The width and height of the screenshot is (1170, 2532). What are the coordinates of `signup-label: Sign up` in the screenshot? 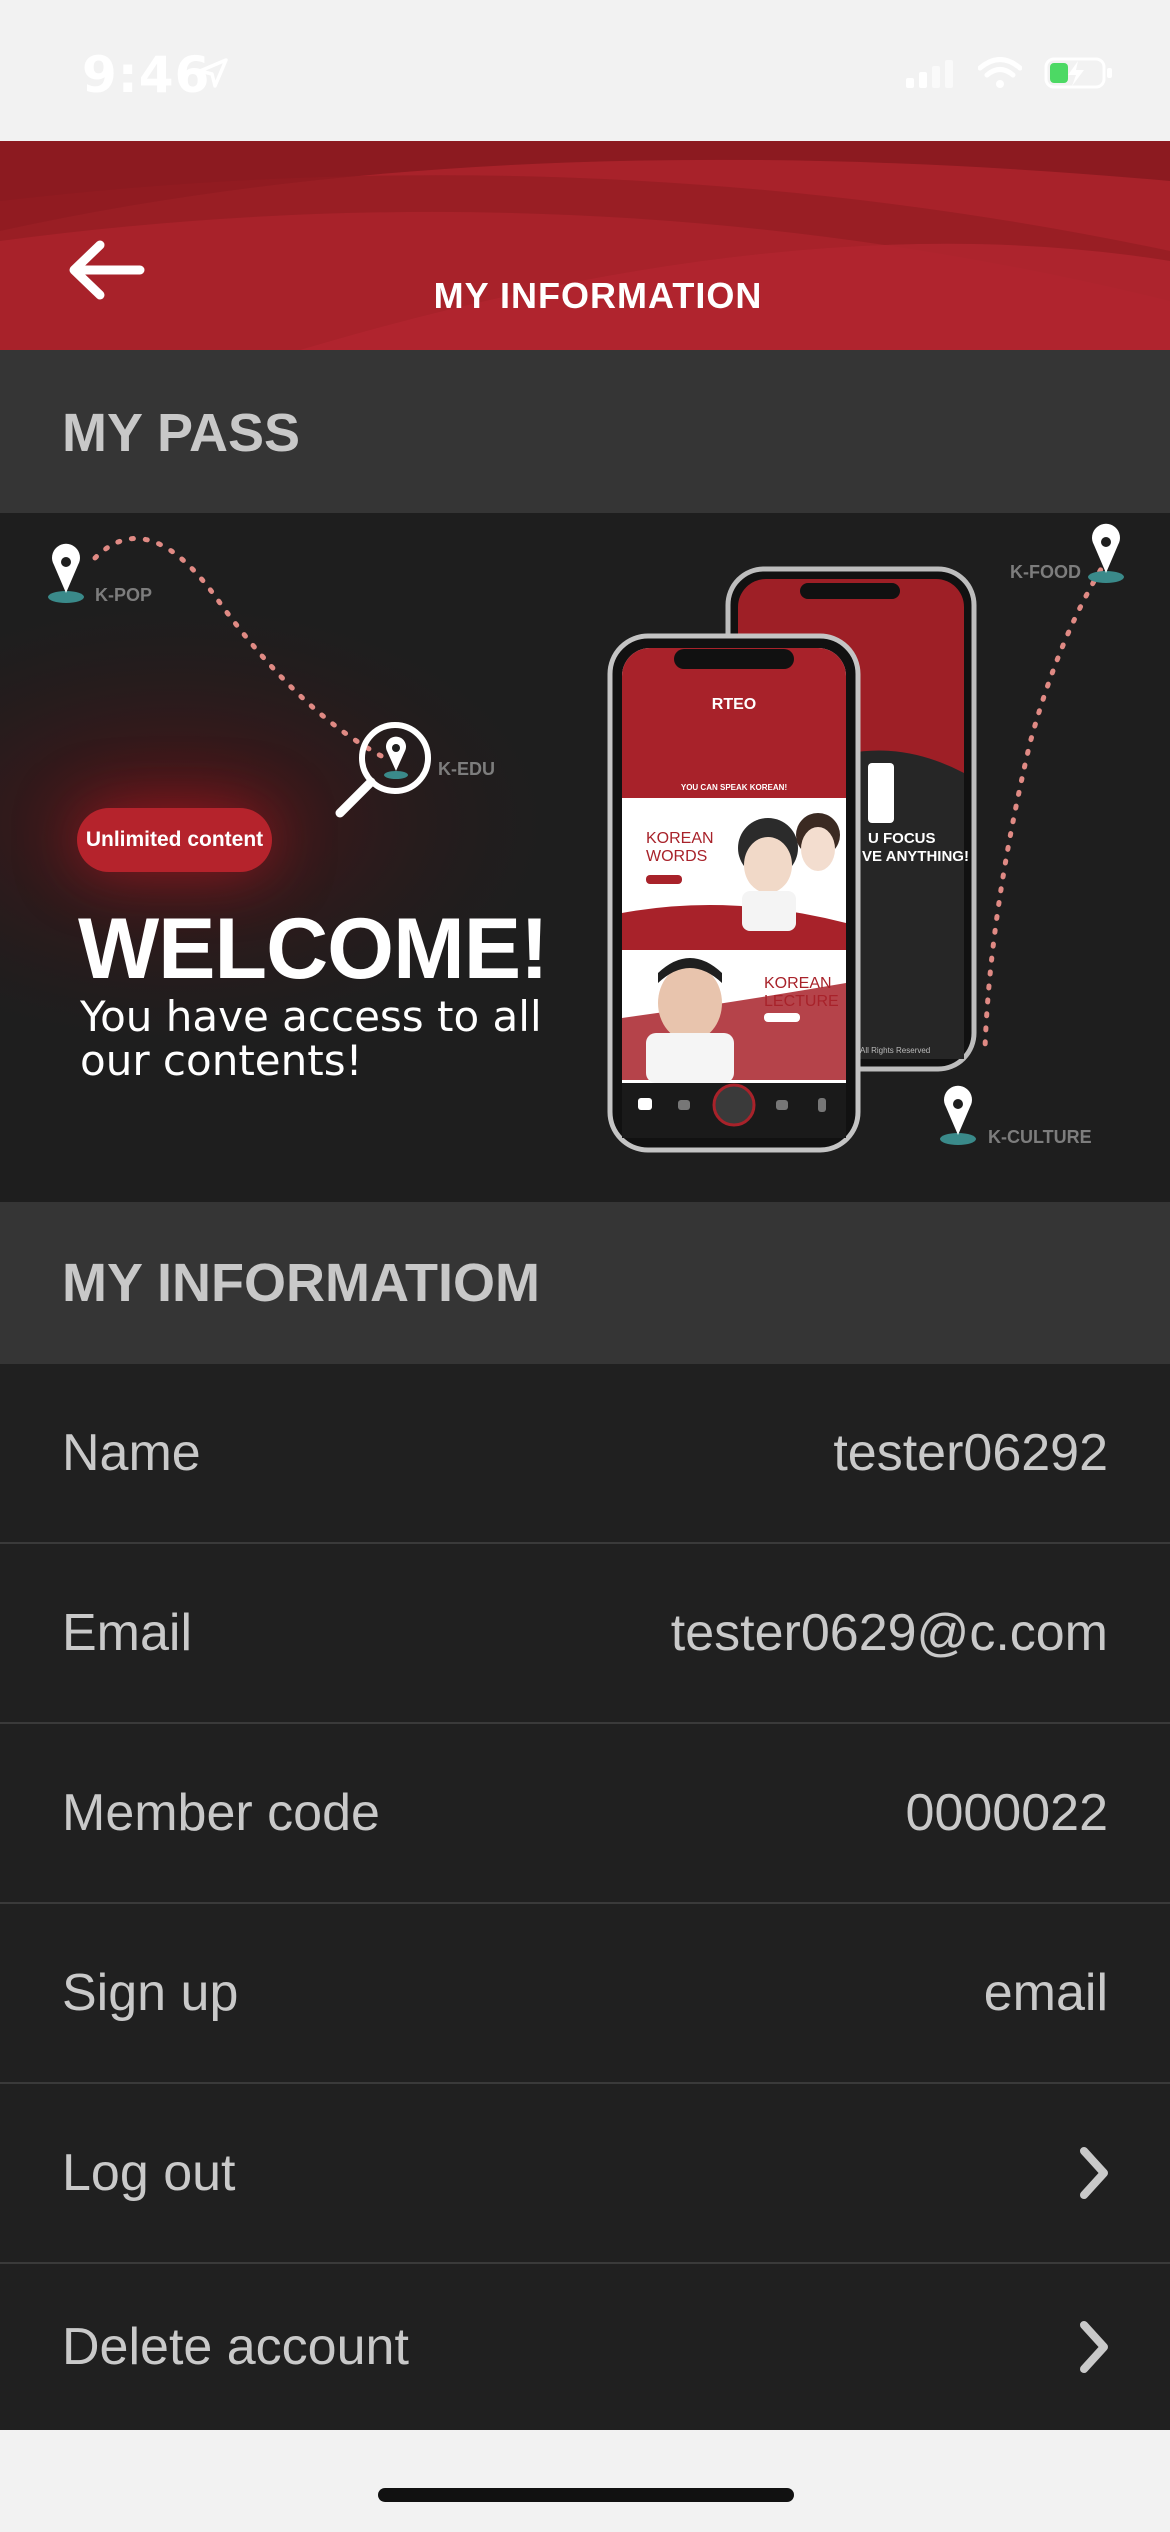 It's located at (150, 1993).